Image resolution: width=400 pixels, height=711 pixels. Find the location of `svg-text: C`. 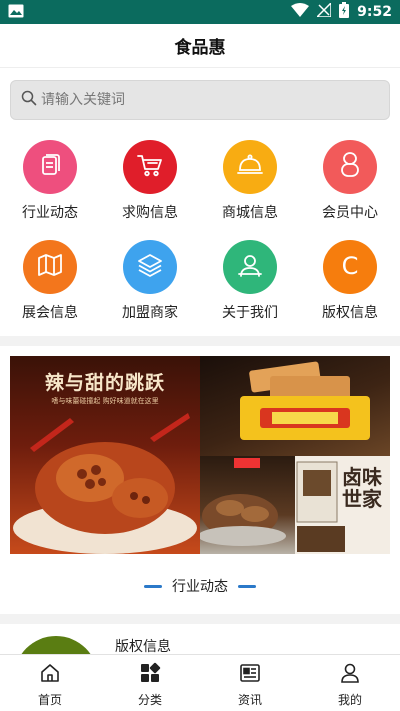

svg-text: C is located at coordinates (350, 265).